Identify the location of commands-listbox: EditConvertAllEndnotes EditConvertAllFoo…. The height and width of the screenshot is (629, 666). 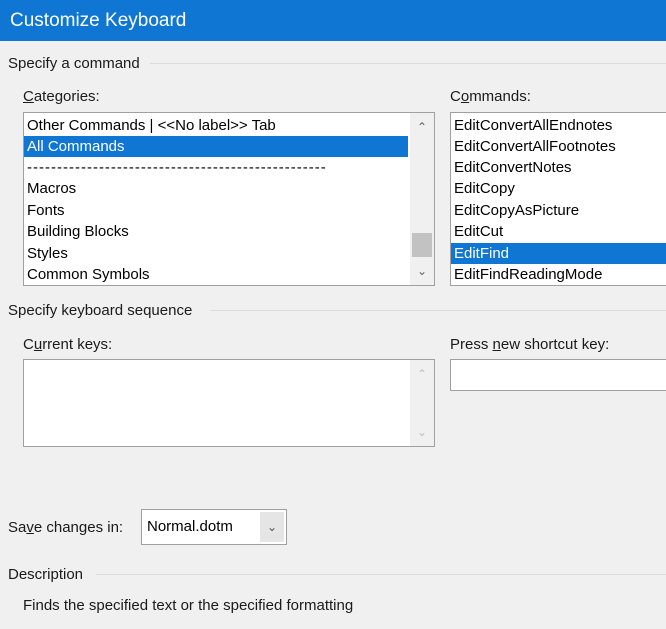
(558, 199).